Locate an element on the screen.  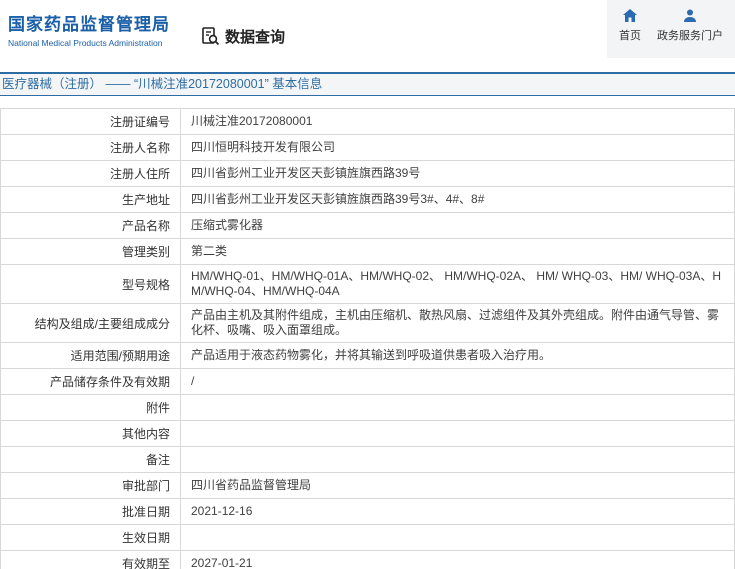
row-label: 注册人住所 is located at coordinates (90, 173).